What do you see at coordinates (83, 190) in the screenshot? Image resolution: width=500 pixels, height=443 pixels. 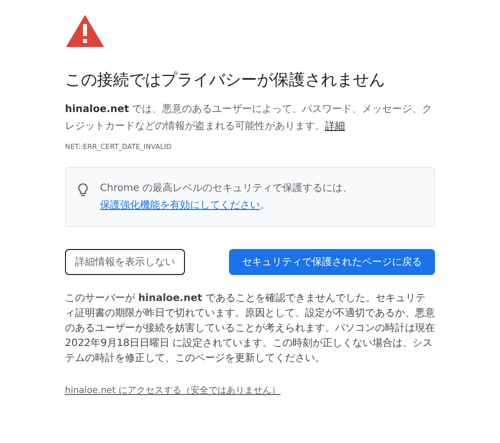 I see `lightbulb-icon` at bounding box center [83, 190].